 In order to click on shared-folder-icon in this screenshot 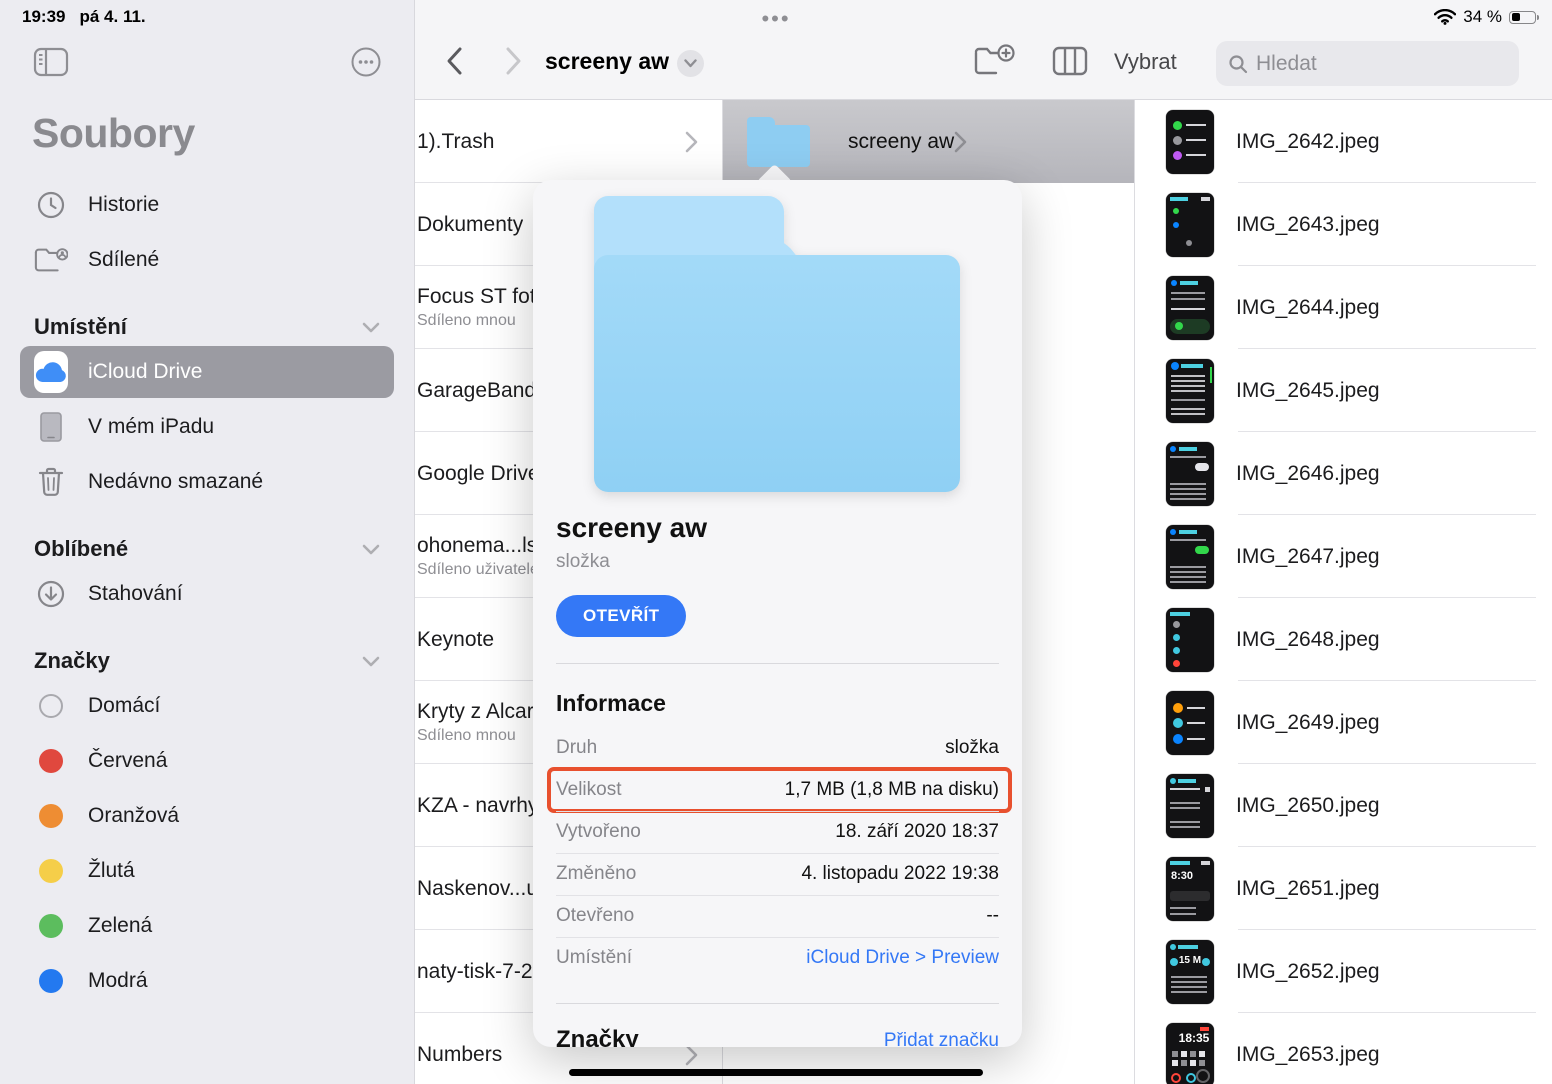, I will do `click(51, 260)`.